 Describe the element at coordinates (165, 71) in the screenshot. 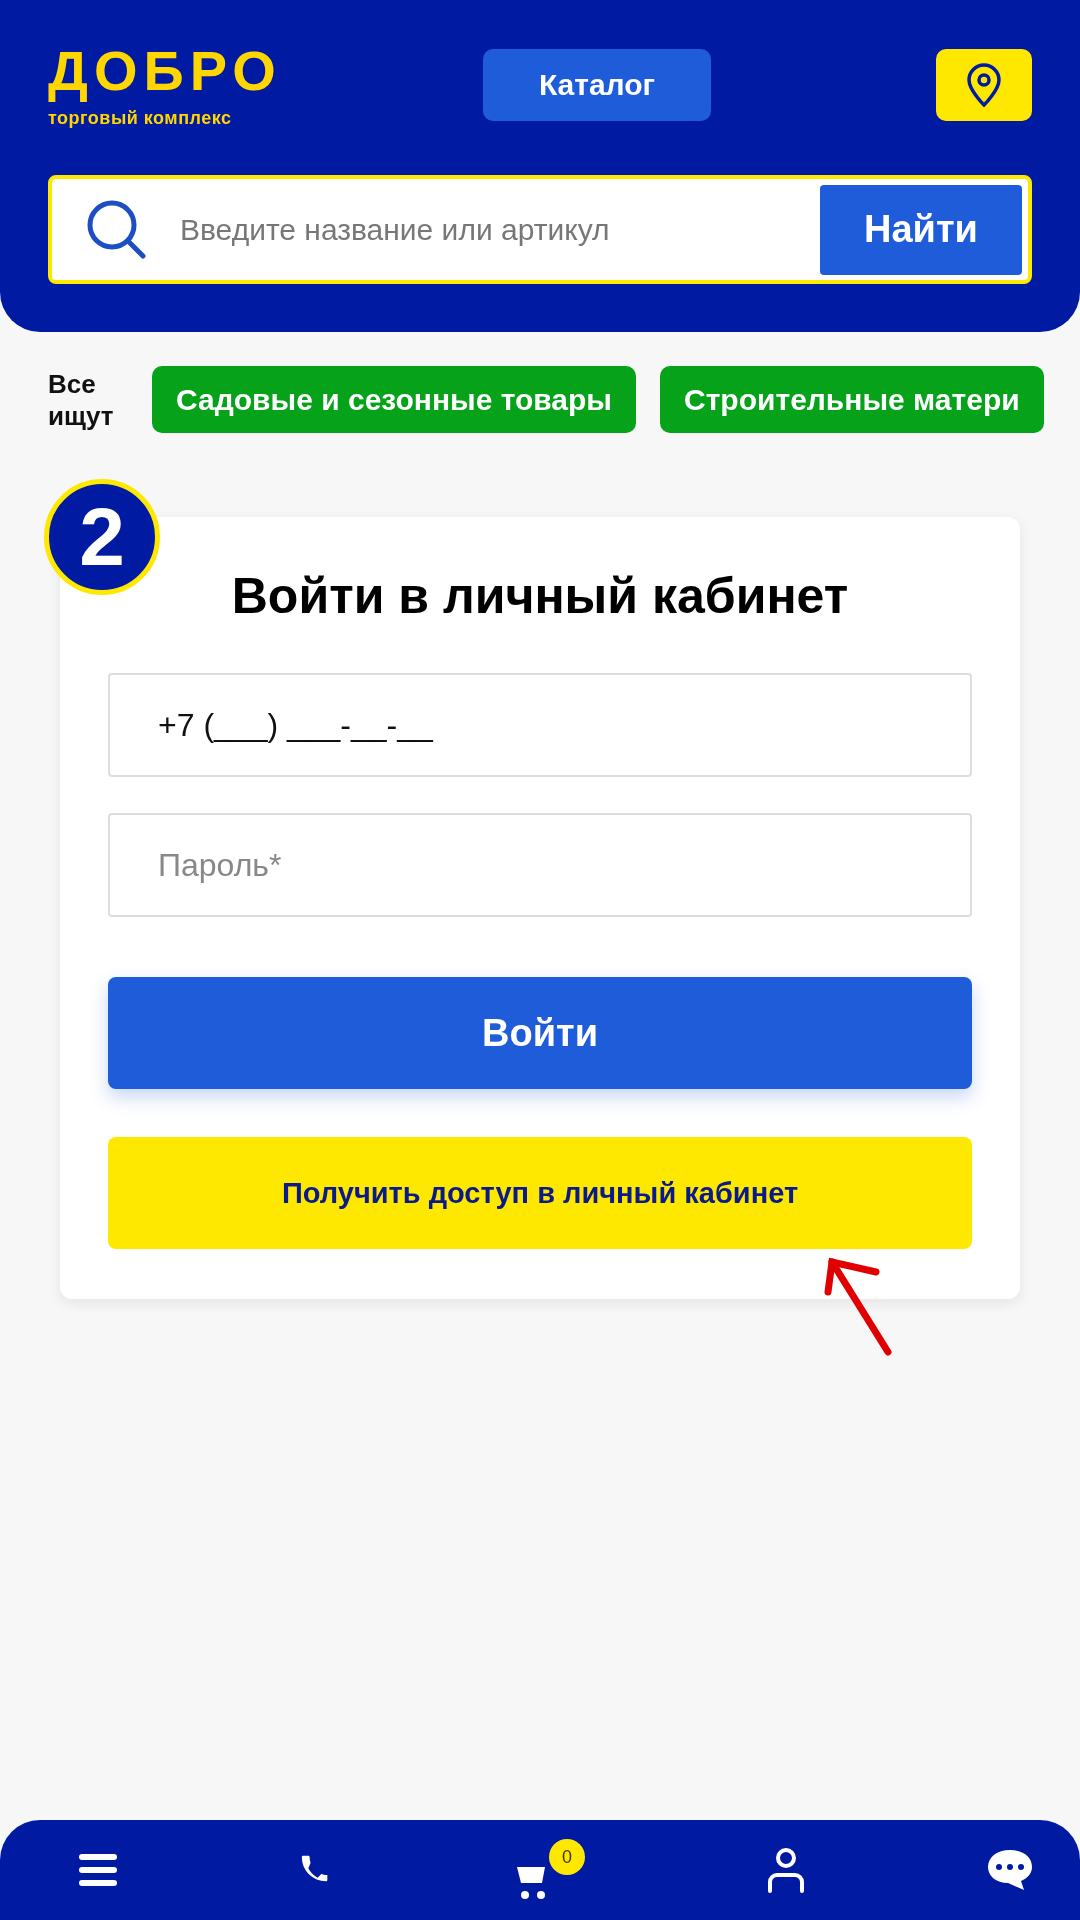

I see `logo-title: ДОБРО` at that location.